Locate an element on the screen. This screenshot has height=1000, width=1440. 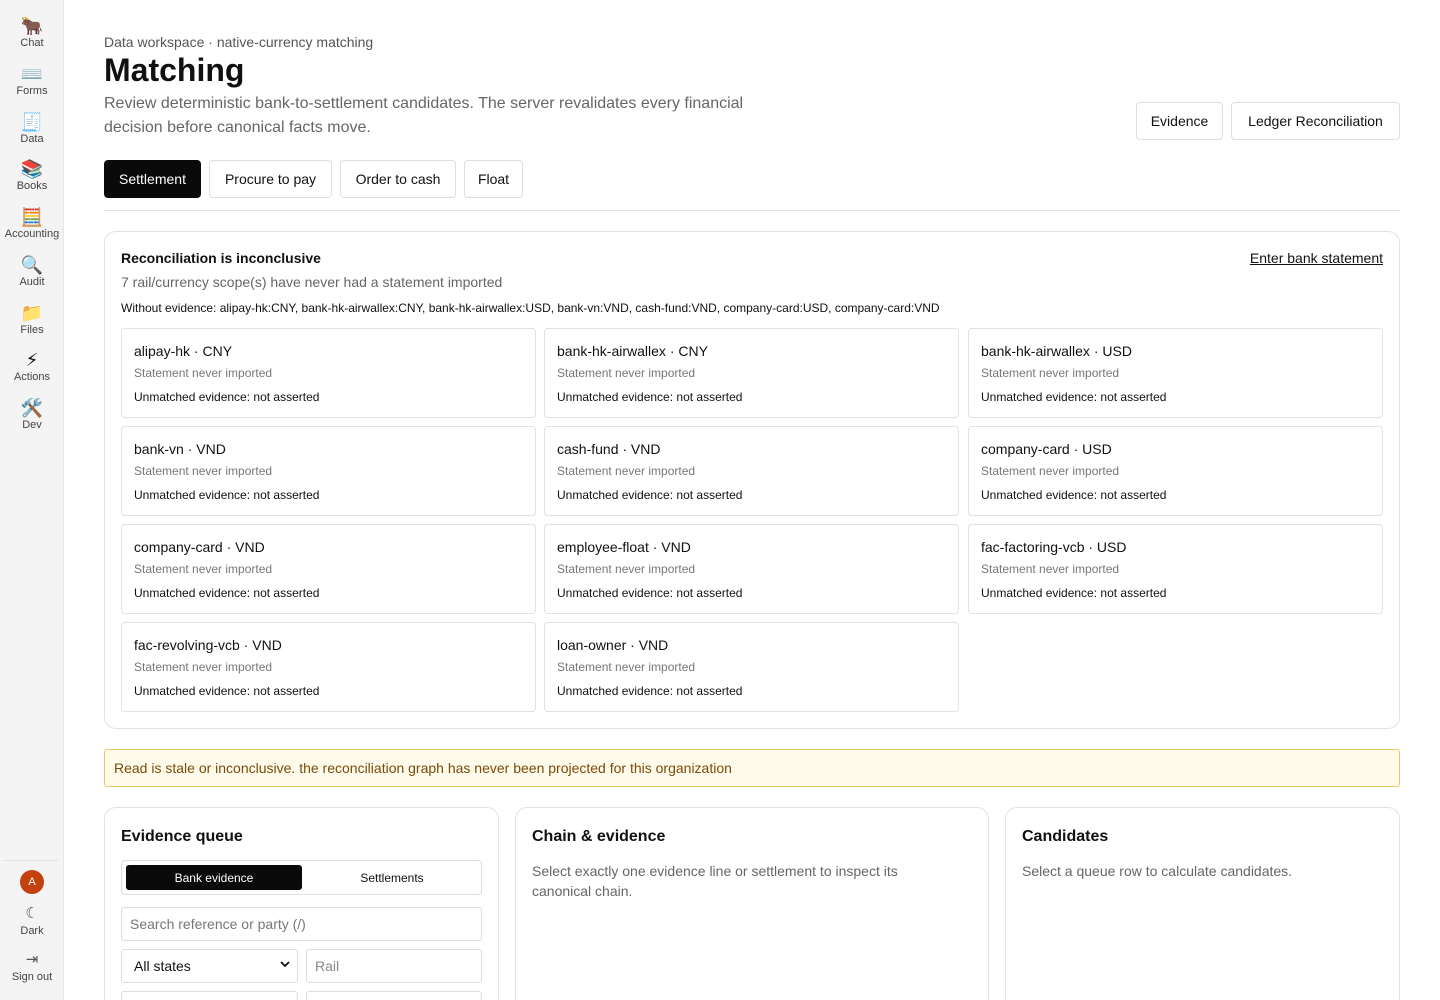
sidebar-item-audit: 🔍 Audit is located at coordinates (32, 277).